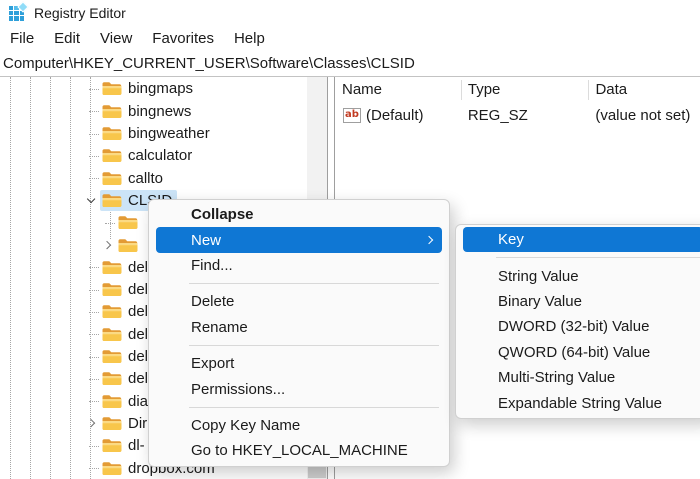  Describe the element at coordinates (299, 327) in the screenshot. I see `context-menu-item-rename: Rename` at that location.